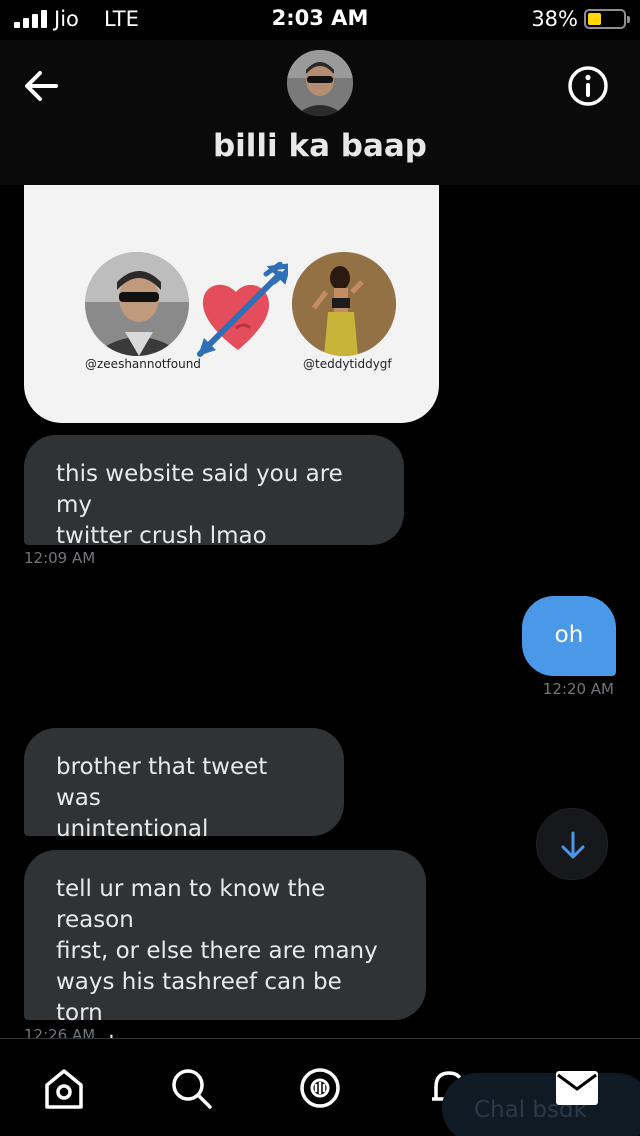 The height and width of the screenshot is (1136, 640). What do you see at coordinates (64, 1088) in the screenshot?
I see `home-icon` at bounding box center [64, 1088].